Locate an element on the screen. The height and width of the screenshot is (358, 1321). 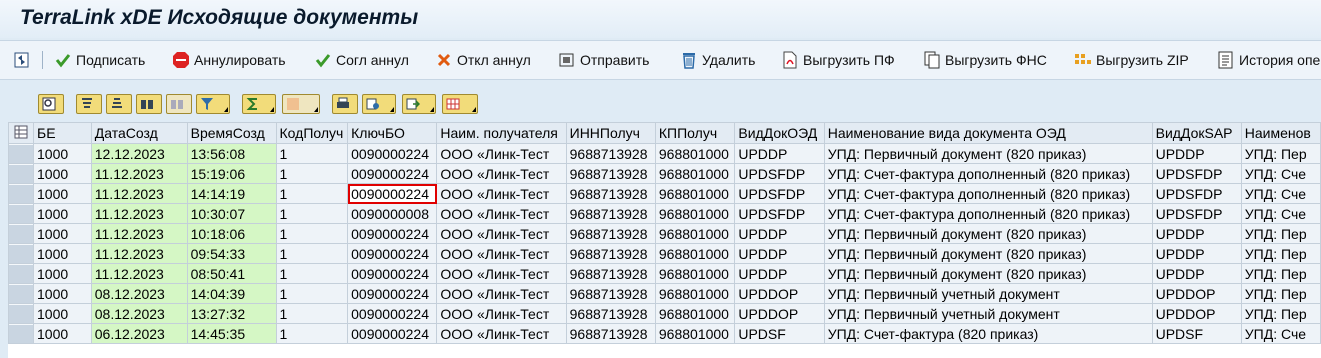
sign-button: Подписать is located at coordinates (99, 60).